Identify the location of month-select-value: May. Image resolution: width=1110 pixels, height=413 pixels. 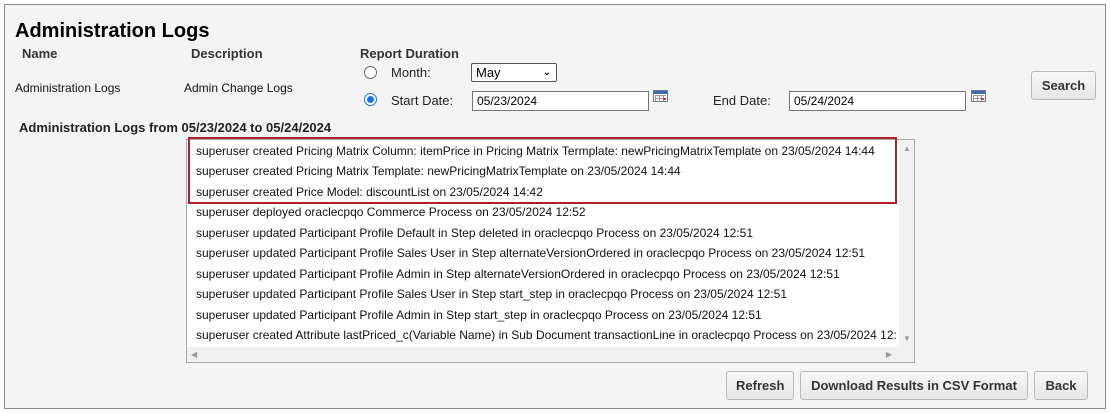
(488, 72).